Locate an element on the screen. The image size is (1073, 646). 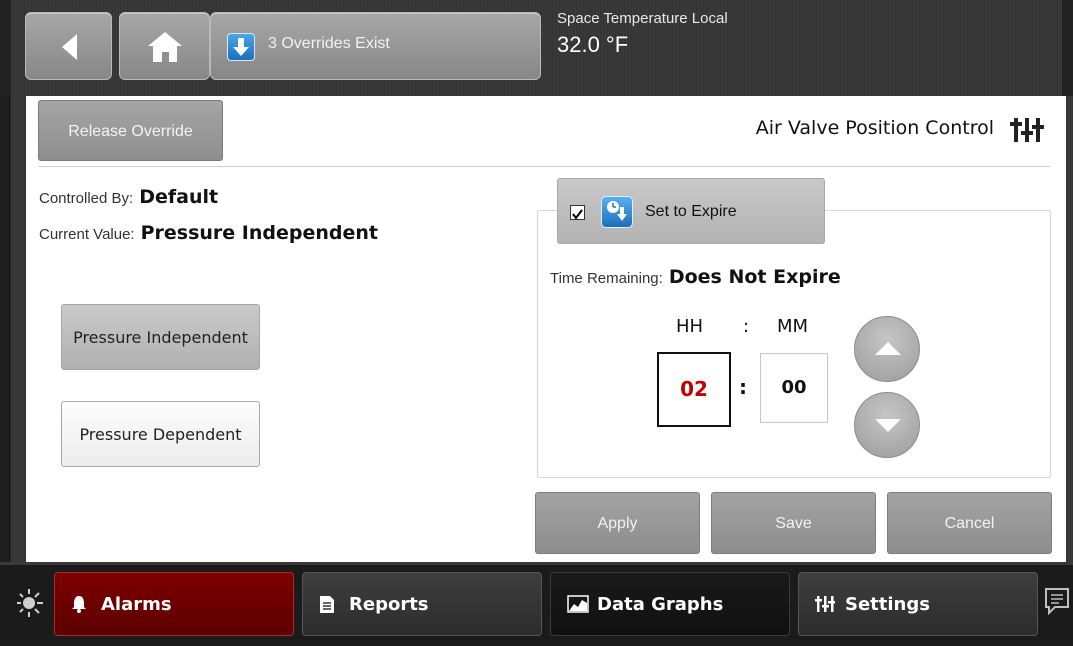
set-to-expire-button: Set to Expire is located at coordinates (691, 211).